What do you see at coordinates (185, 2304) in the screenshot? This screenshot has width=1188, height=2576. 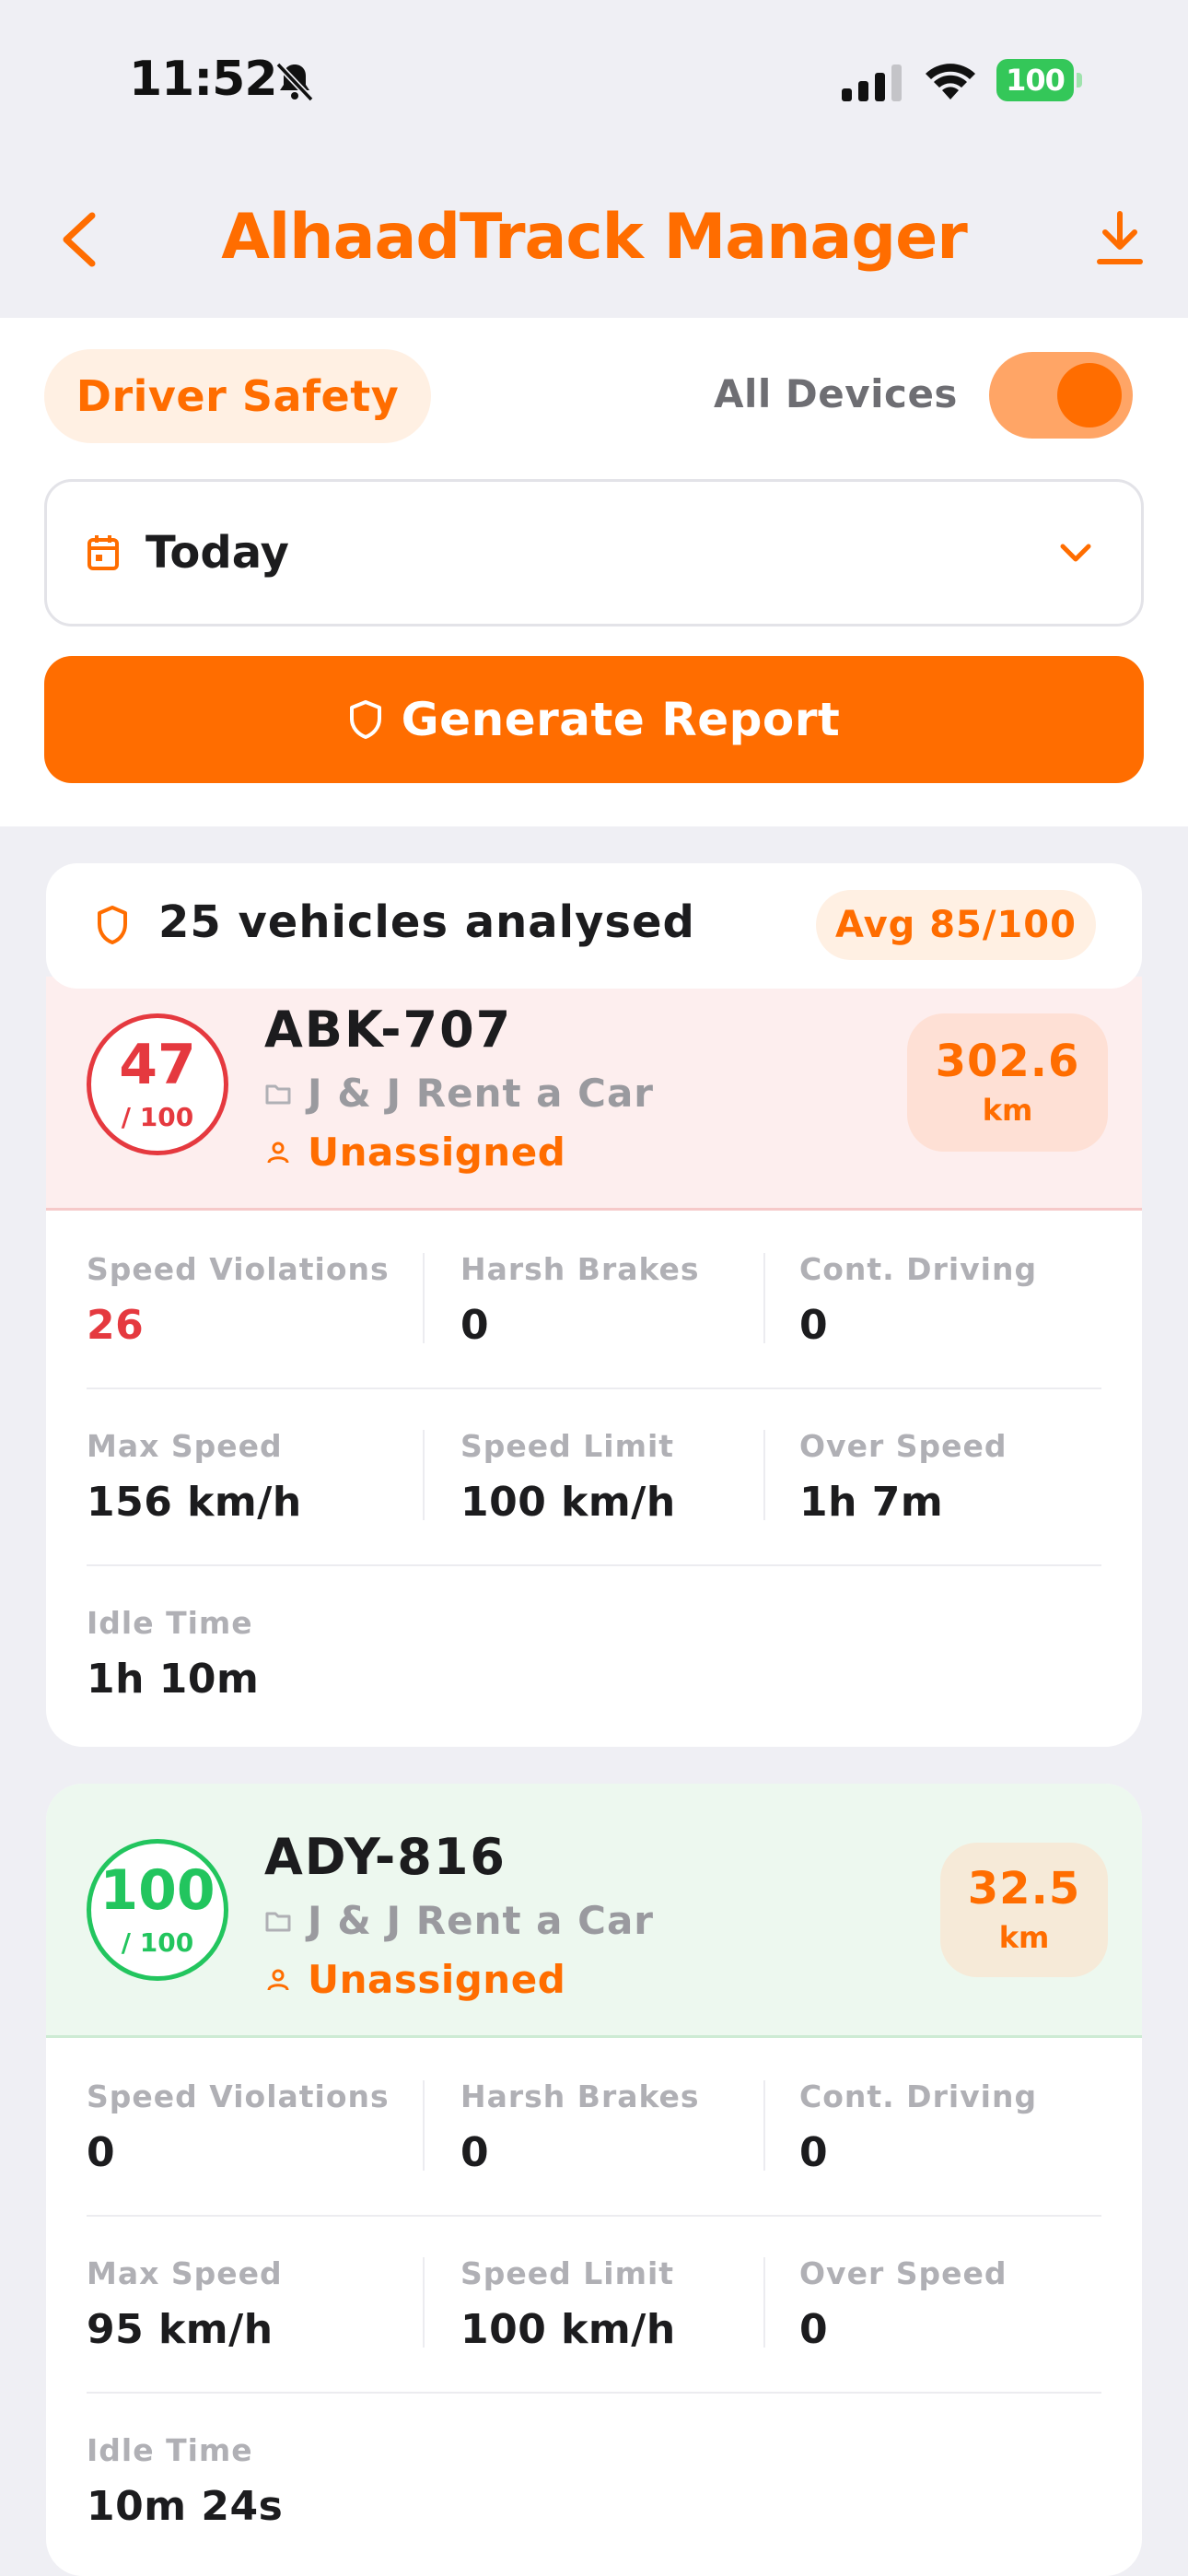 I see `stat-max-speed: Max Speed 95 km/h` at bounding box center [185, 2304].